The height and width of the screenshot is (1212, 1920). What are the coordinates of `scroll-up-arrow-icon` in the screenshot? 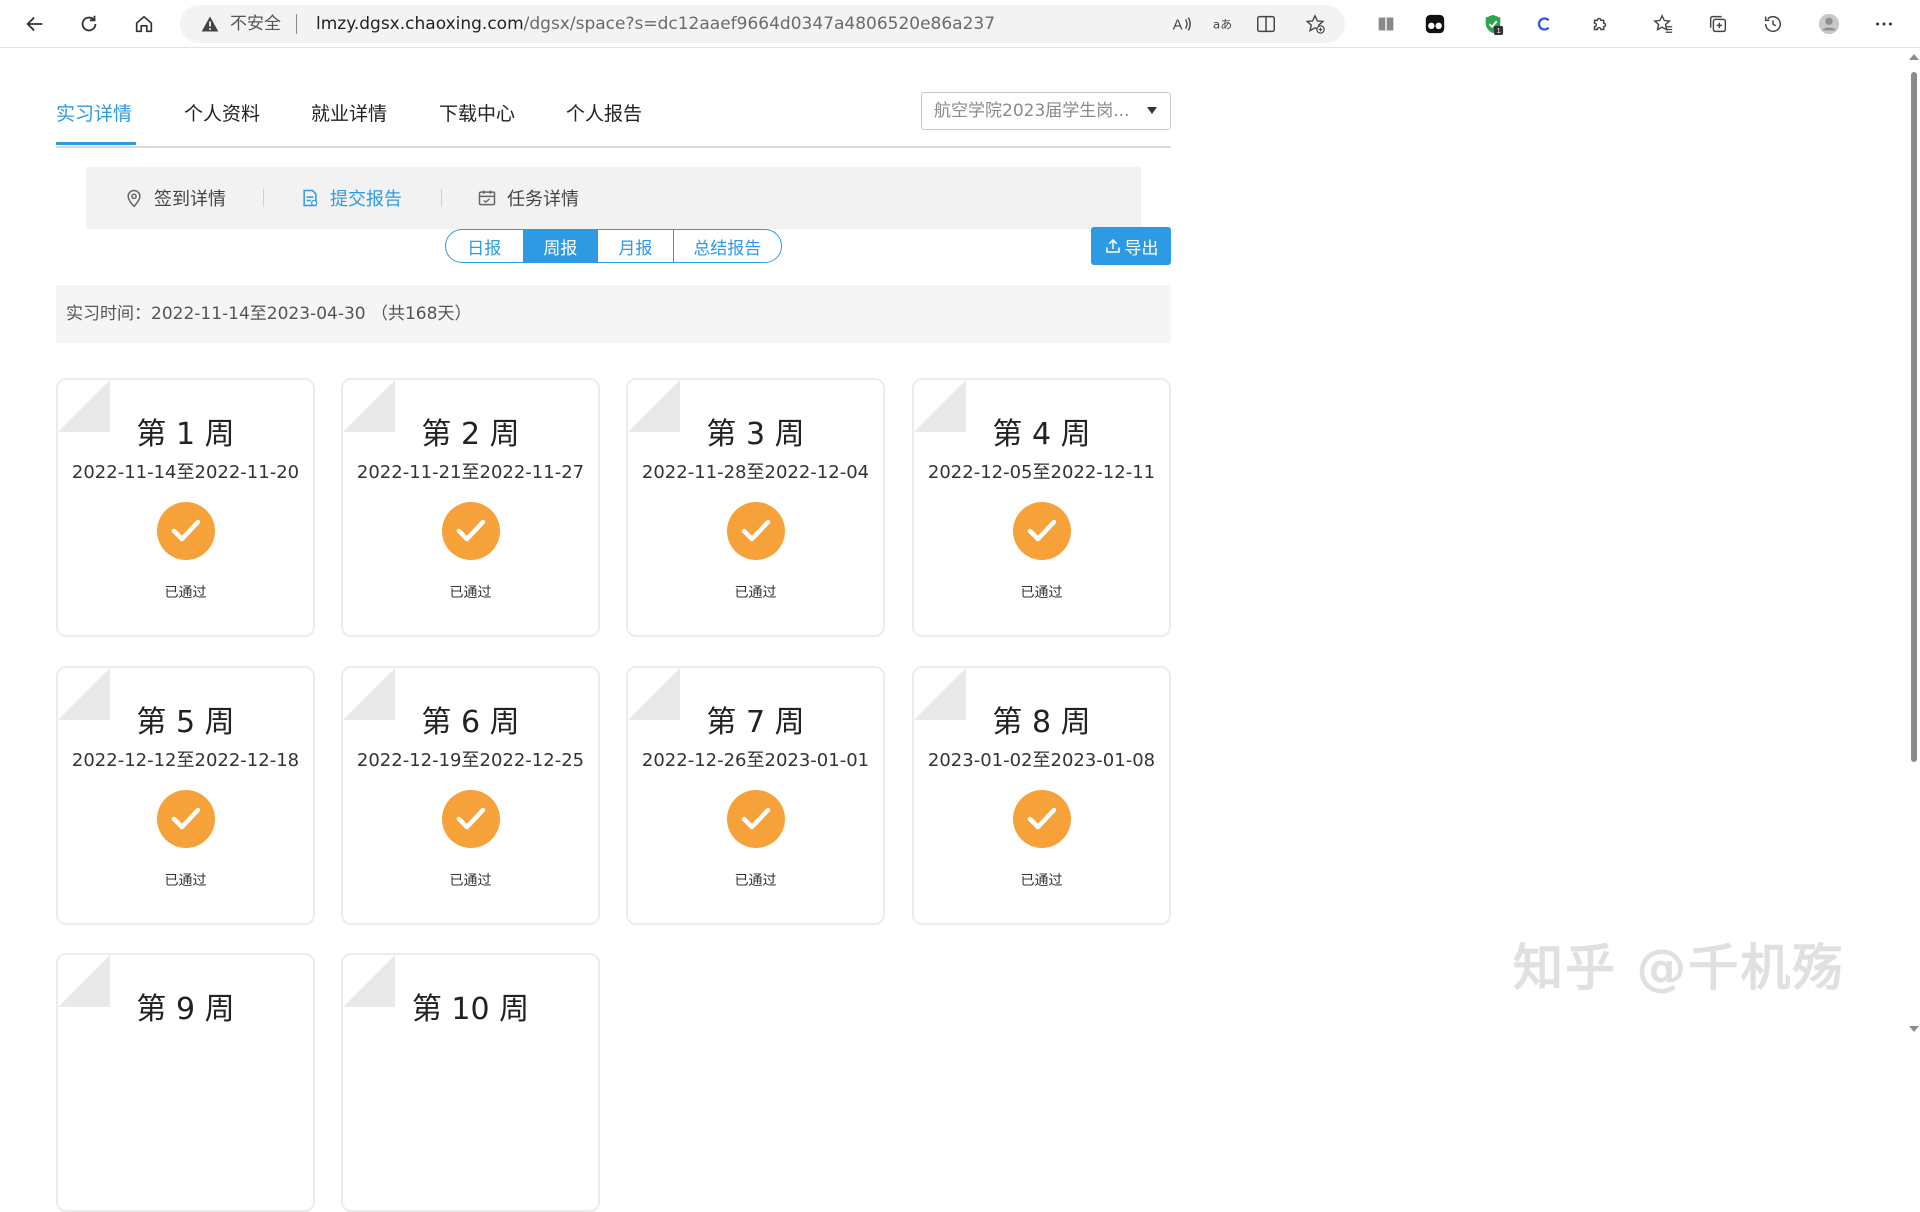 It's located at (1914, 57).